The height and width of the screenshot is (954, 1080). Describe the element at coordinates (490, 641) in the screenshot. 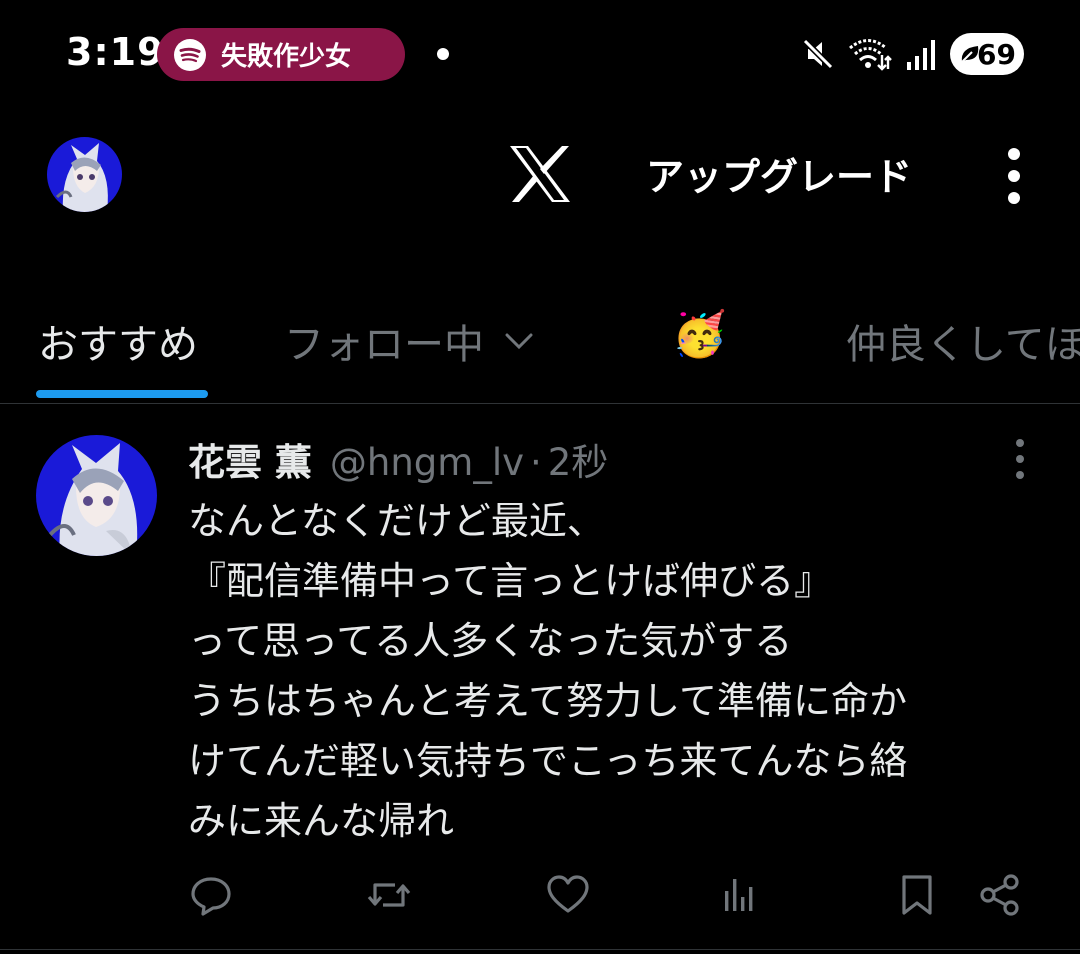

I see `post-text-line: って思ってる人多くなった気がする` at that location.